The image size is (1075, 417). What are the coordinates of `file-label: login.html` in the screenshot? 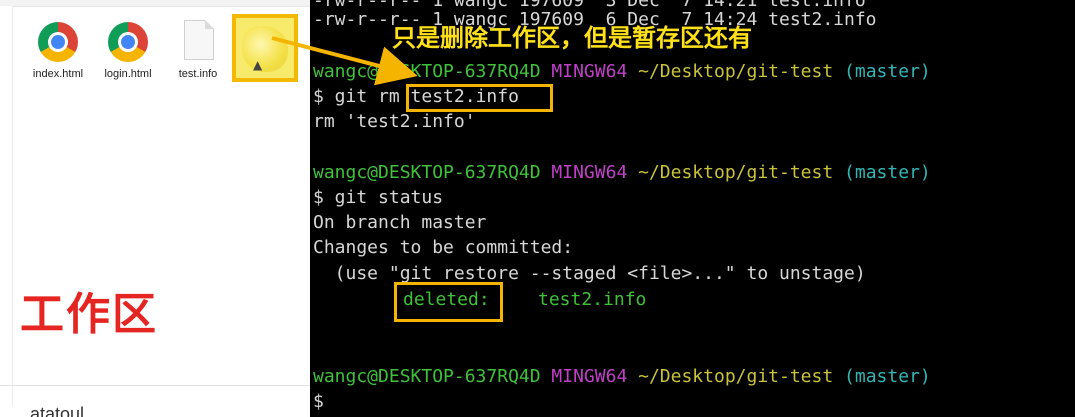 It's located at (128, 74).